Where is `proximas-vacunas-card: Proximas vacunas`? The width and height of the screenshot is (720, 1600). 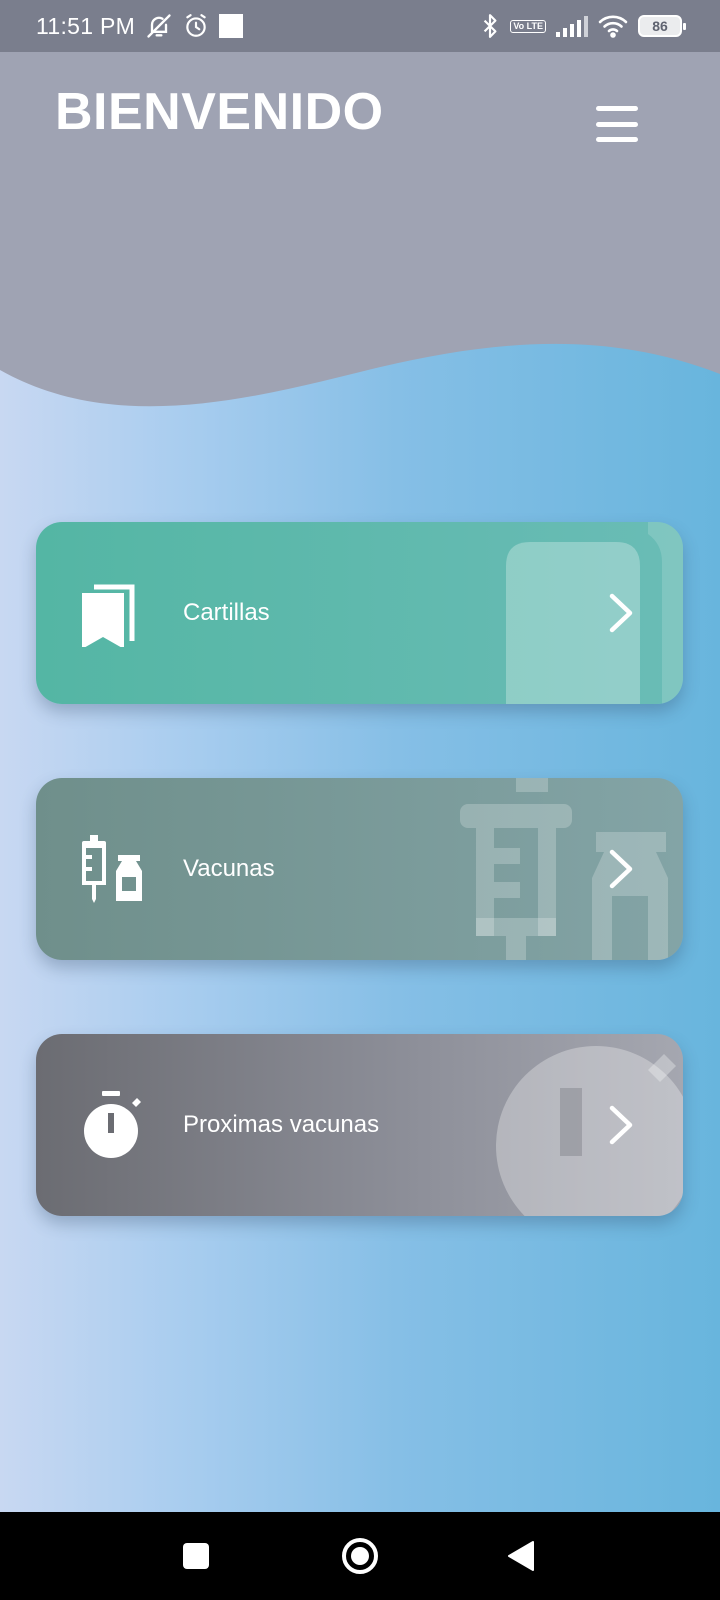
proximas-vacunas-card: Proximas vacunas is located at coordinates (359, 1125).